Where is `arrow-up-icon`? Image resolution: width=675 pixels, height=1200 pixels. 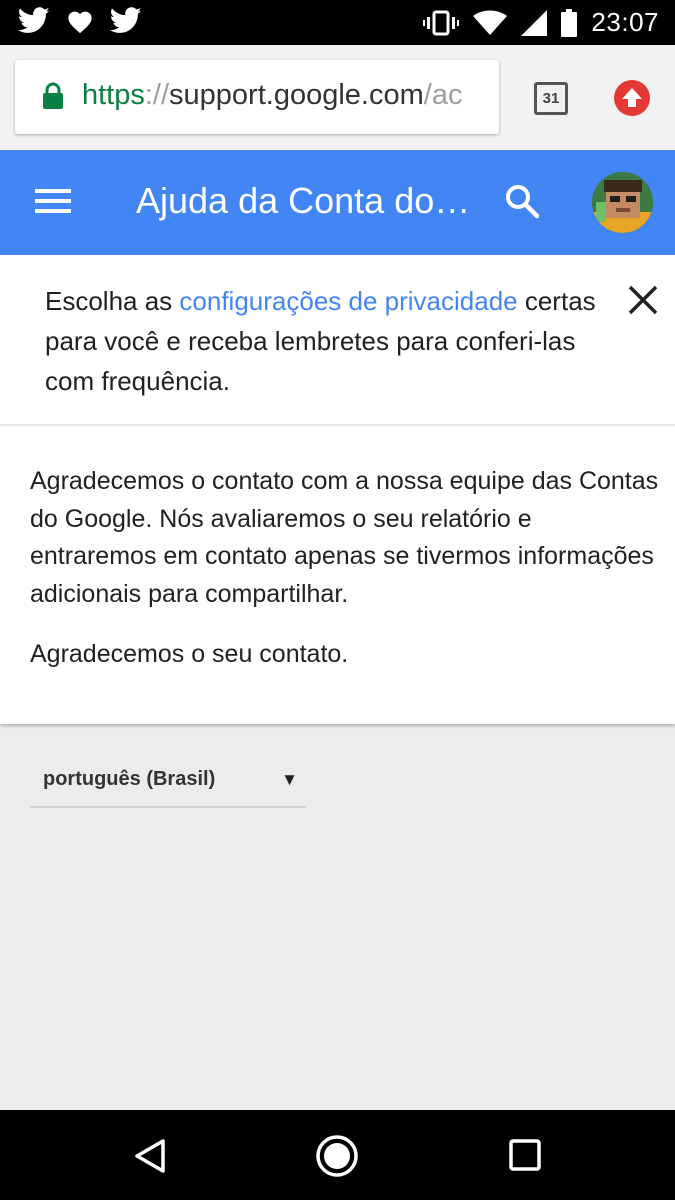 arrow-up-icon is located at coordinates (632, 97).